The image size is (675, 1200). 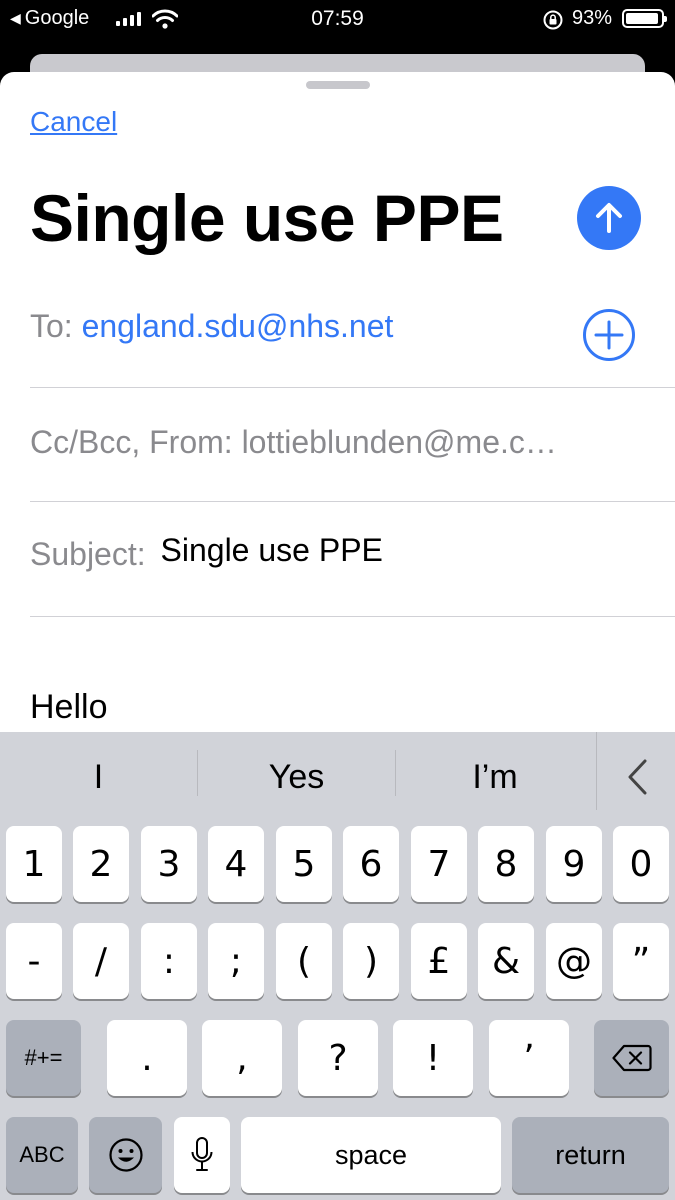 I want to click on battery-icon, so click(x=644, y=18).